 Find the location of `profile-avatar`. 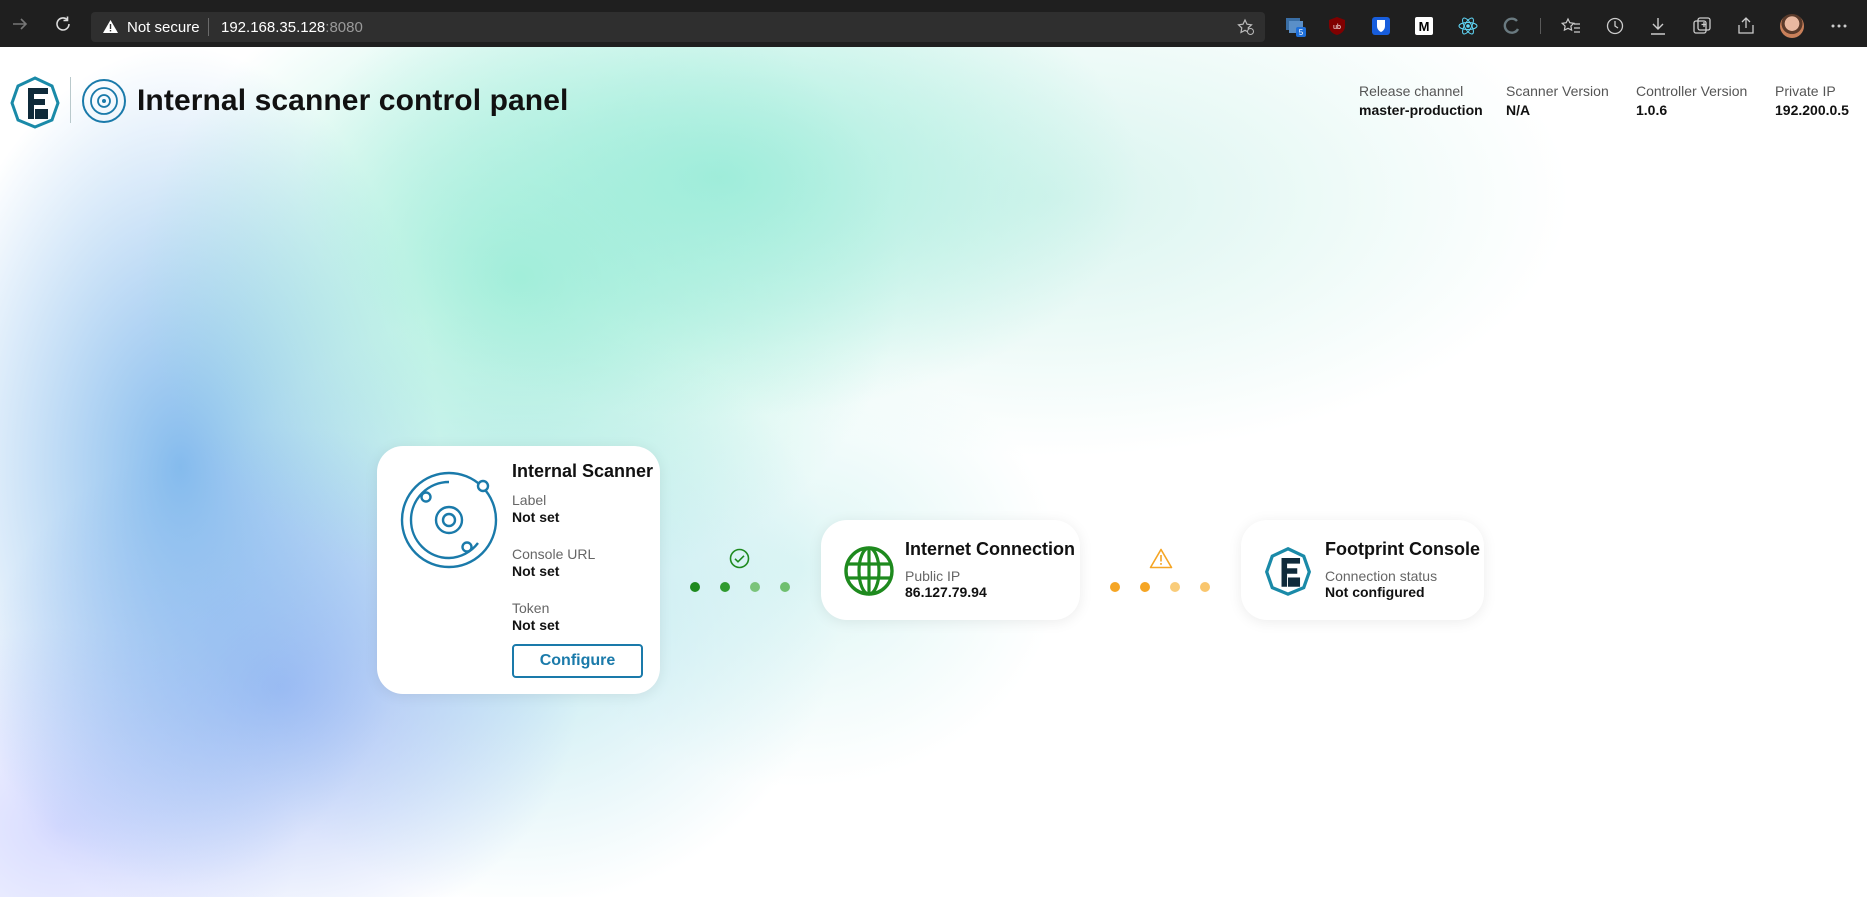

profile-avatar is located at coordinates (1792, 26).